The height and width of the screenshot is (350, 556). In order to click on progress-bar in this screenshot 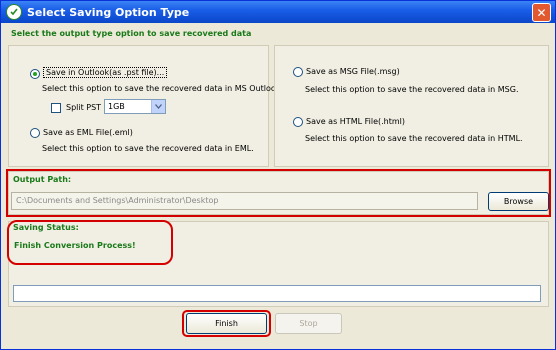, I will do `click(277, 293)`.